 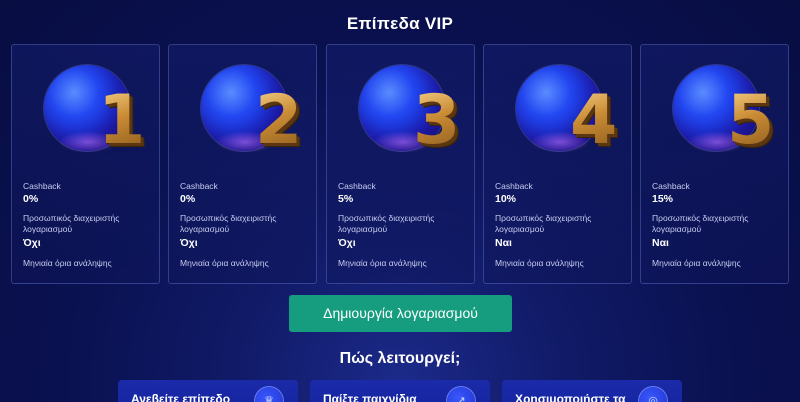 What do you see at coordinates (92, 116) in the screenshot?
I see `level-badge: 1` at bounding box center [92, 116].